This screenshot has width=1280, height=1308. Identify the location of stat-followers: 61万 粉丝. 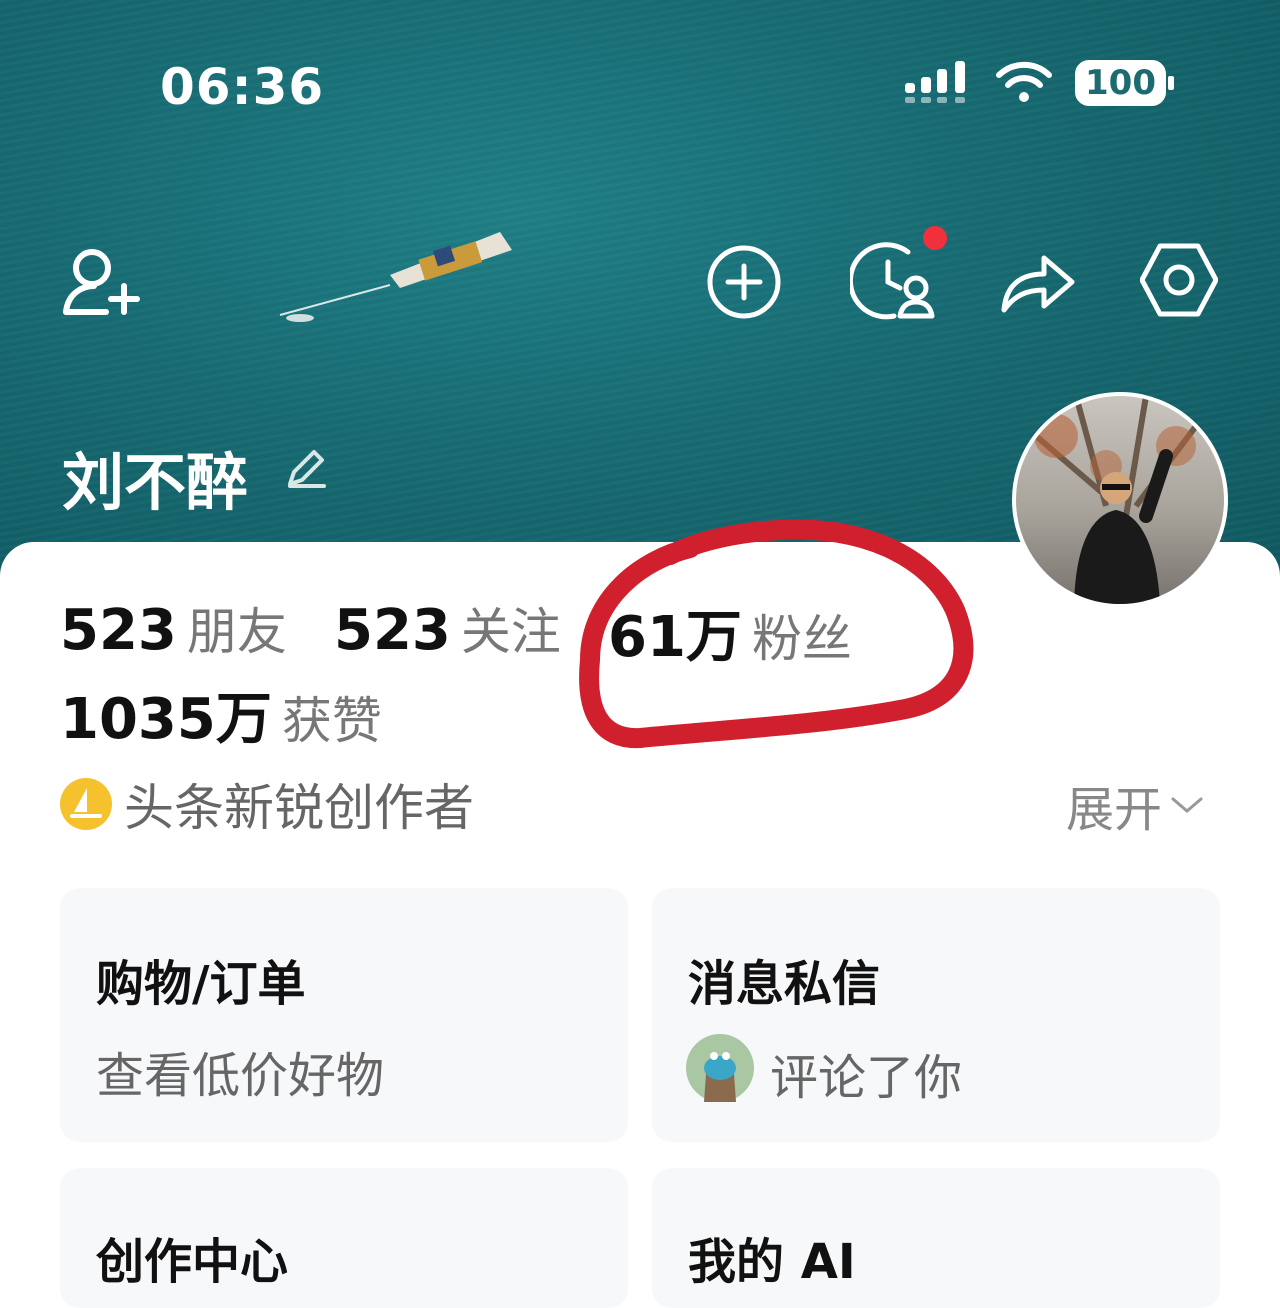
(730, 632).